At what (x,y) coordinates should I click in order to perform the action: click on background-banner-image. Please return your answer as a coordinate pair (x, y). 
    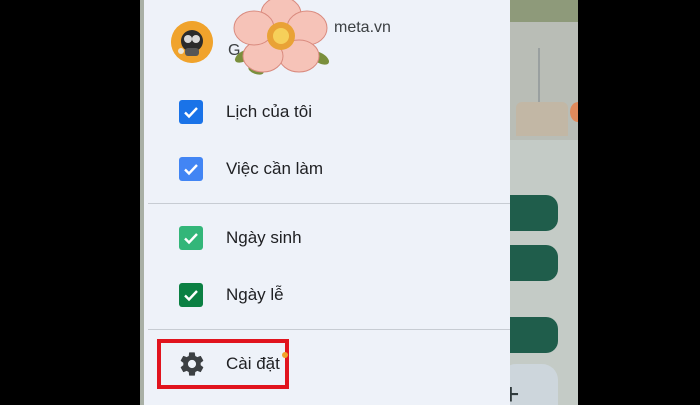
    Looking at the image, I should click on (544, 81).